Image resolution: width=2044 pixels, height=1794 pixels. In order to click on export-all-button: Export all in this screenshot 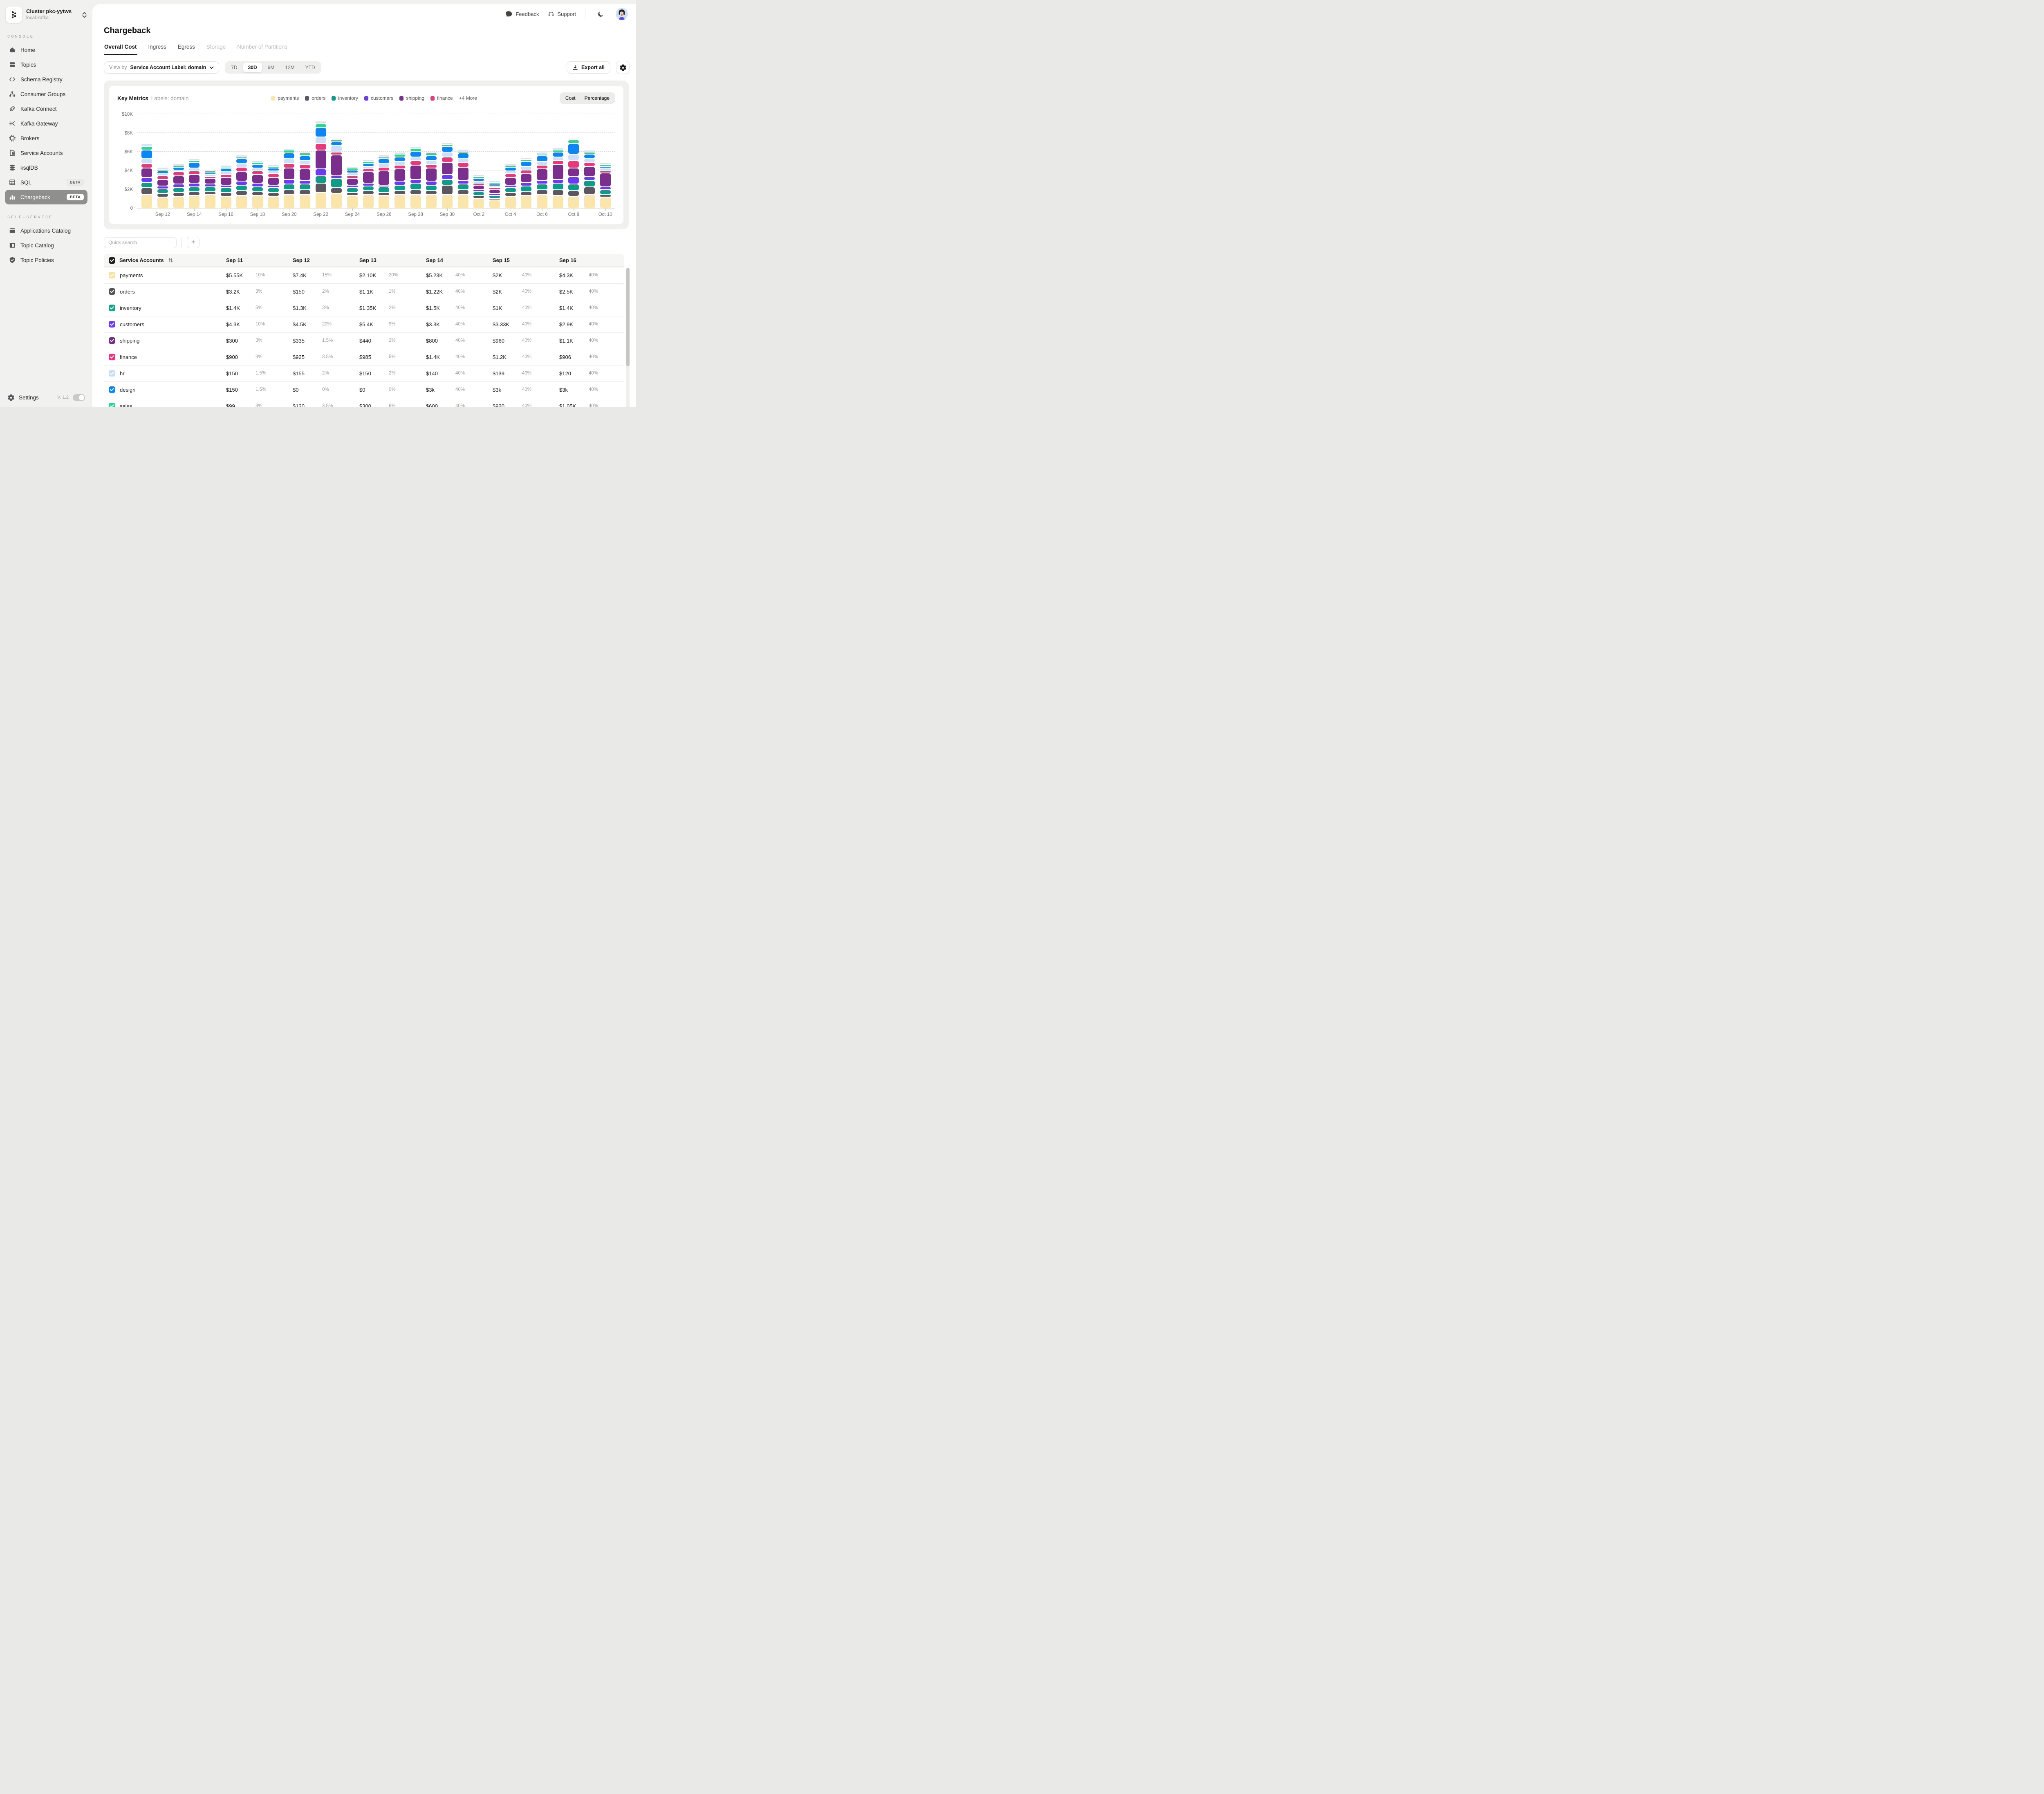, I will do `click(589, 67)`.